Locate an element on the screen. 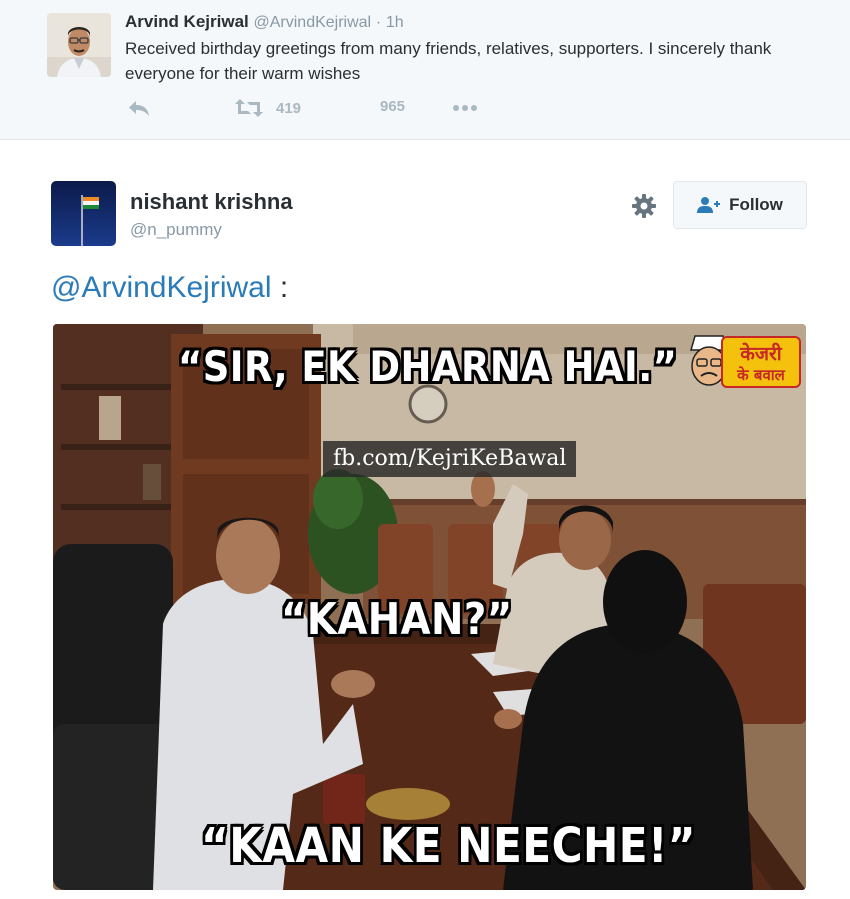 This screenshot has width=850, height=899. meme-caption-middle: “KAHAN?” is located at coordinates (397, 619).